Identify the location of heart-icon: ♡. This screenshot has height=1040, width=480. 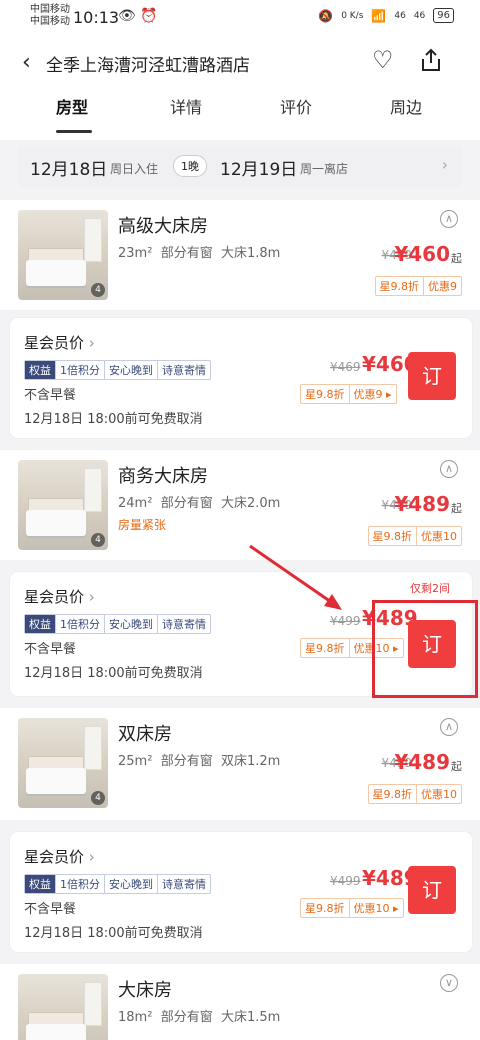
(383, 60).